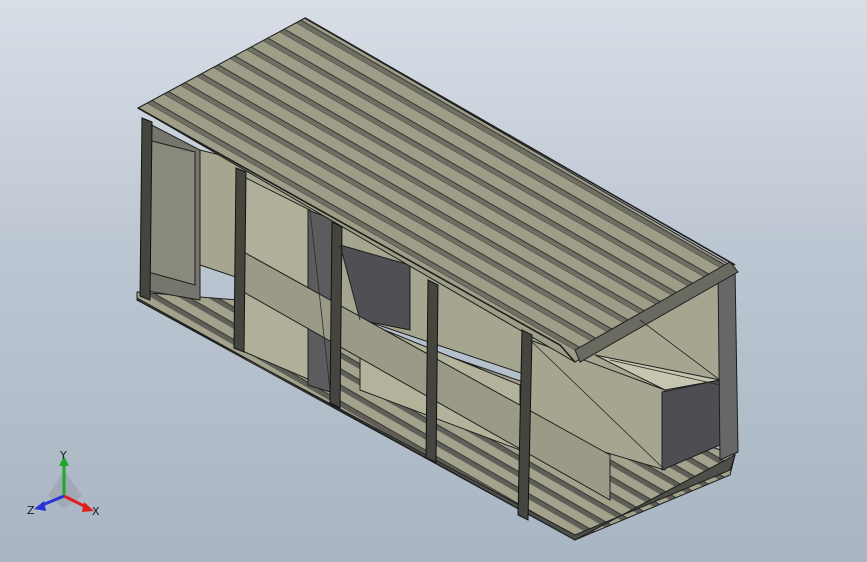  Describe the element at coordinates (171, 212) in the screenshot. I see `left-end-interior` at that location.